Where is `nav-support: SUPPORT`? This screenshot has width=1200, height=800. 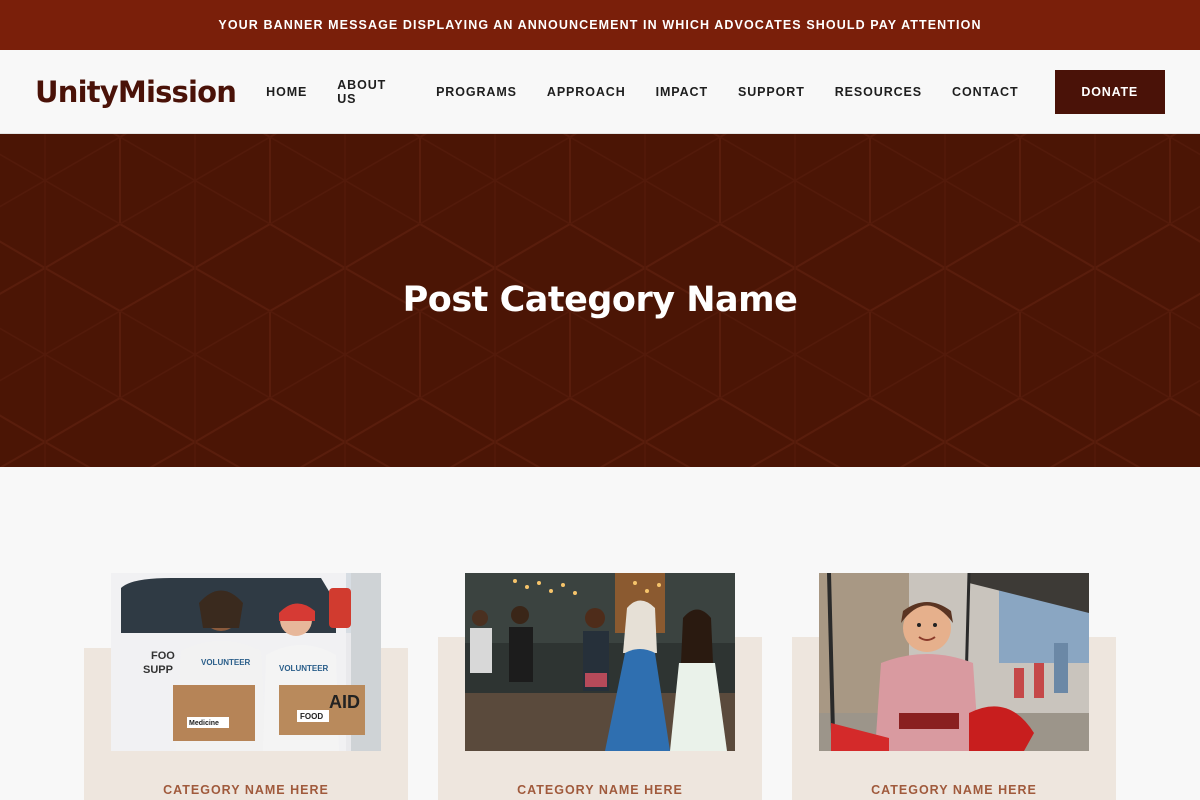 nav-support: SUPPORT is located at coordinates (771, 92).